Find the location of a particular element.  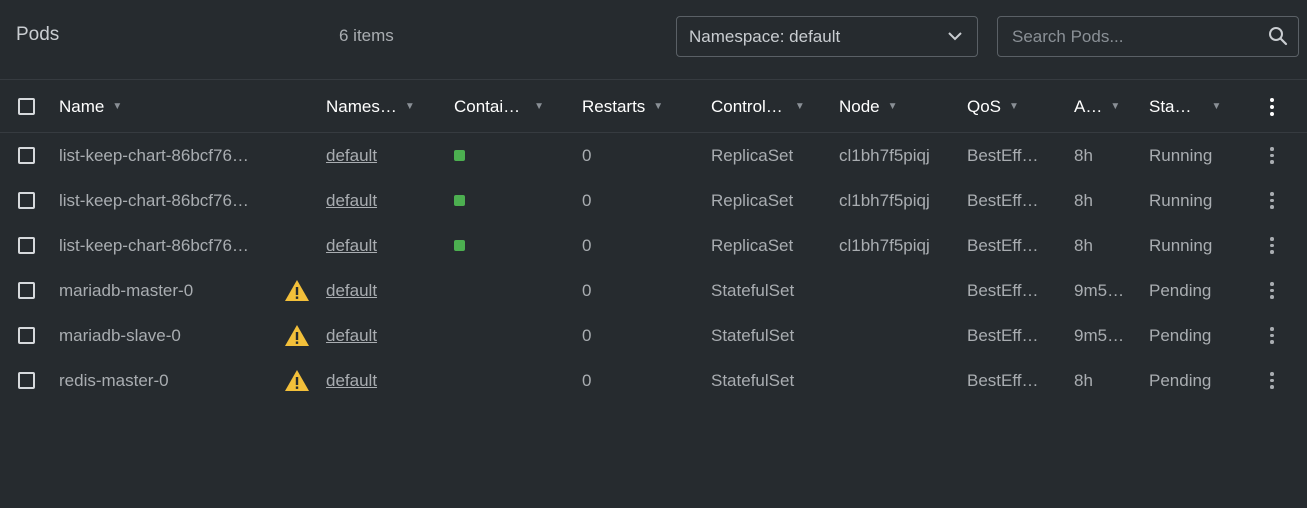

status-value: Running is located at coordinates (1181, 245).